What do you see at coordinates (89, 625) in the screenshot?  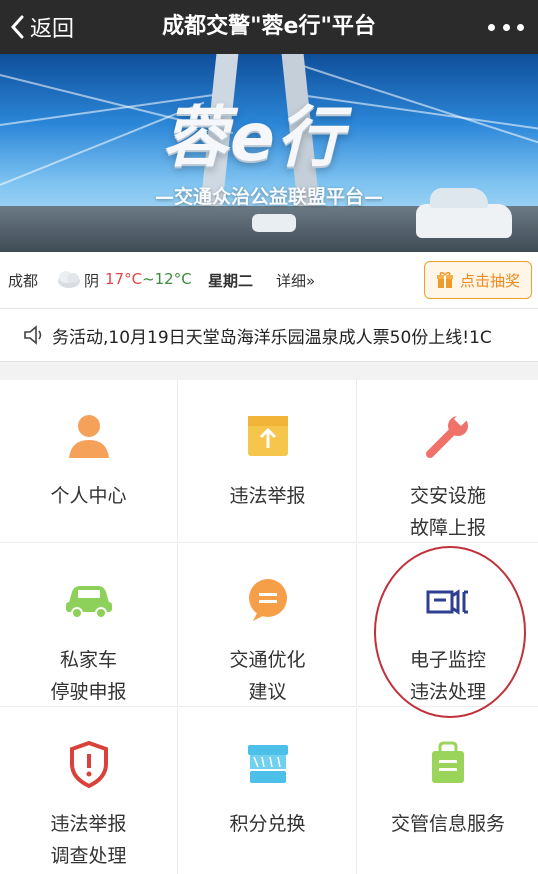 I see `menu-item-private-car-suspension: 私家车 停驶申报` at bounding box center [89, 625].